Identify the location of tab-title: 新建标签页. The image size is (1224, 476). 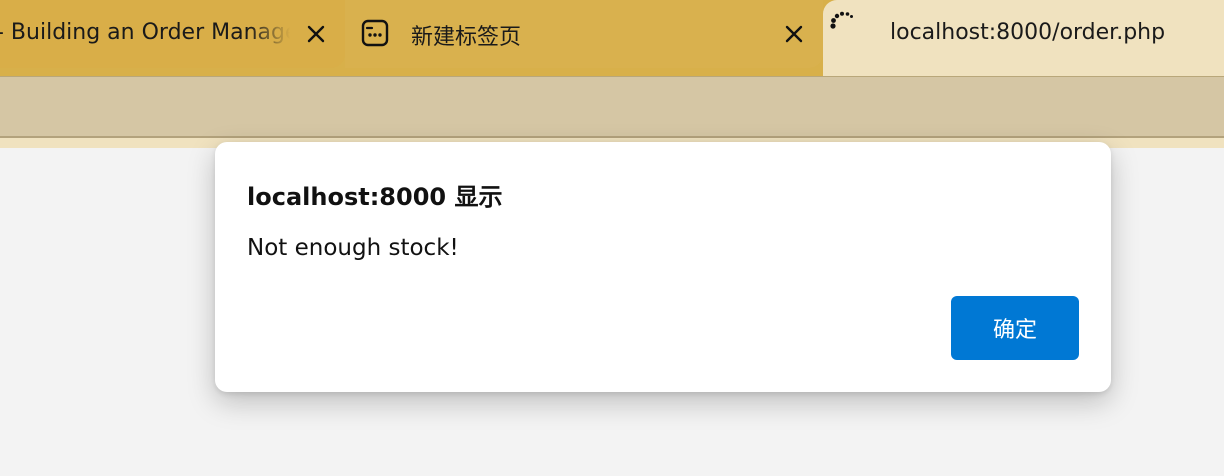
(466, 37).